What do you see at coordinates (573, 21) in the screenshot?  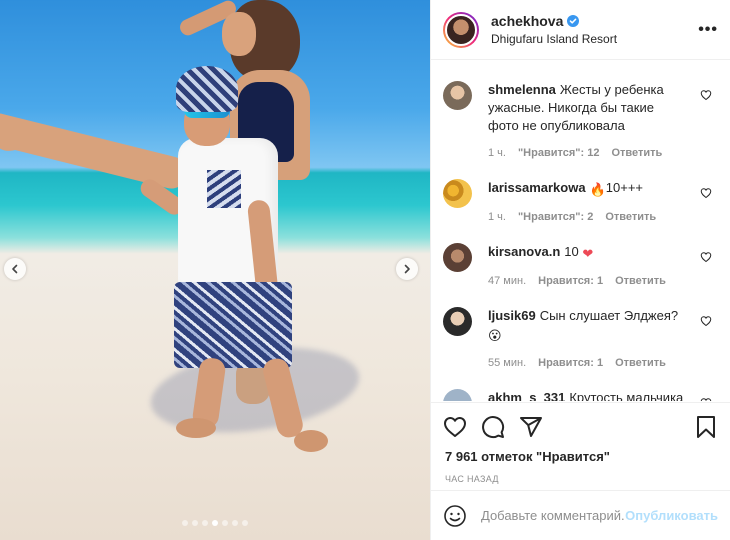 I see `verified-badge-icon` at bounding box center [573, 21].